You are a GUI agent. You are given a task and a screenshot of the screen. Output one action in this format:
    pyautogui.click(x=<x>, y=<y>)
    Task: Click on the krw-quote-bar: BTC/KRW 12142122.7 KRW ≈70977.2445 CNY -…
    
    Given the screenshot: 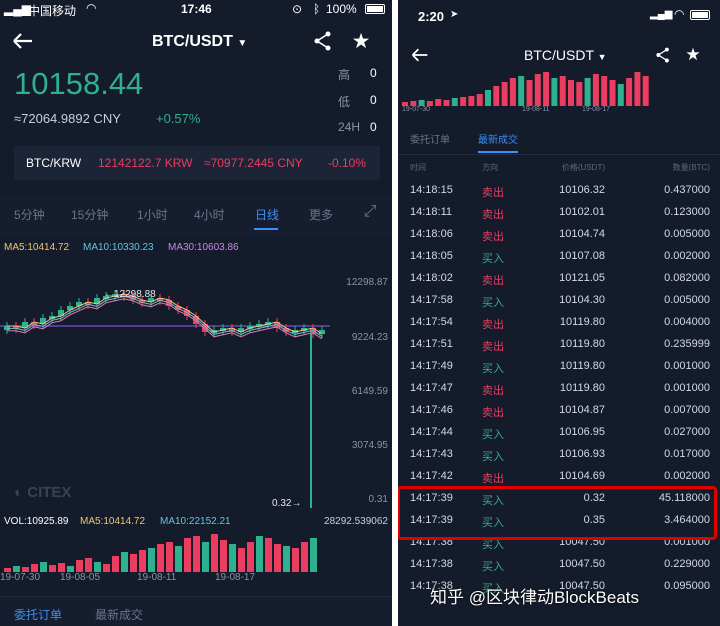 What is the action you would take?
    pyautogui.click(x=197, y=163)
    